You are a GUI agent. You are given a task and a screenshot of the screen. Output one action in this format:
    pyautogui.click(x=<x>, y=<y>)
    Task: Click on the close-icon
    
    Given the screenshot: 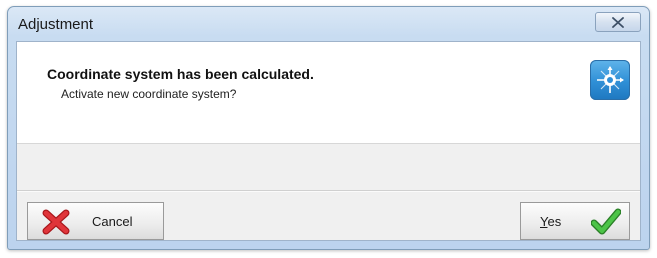 What is the action you would take?
    pyautogui.click(x=618, y=22)
    